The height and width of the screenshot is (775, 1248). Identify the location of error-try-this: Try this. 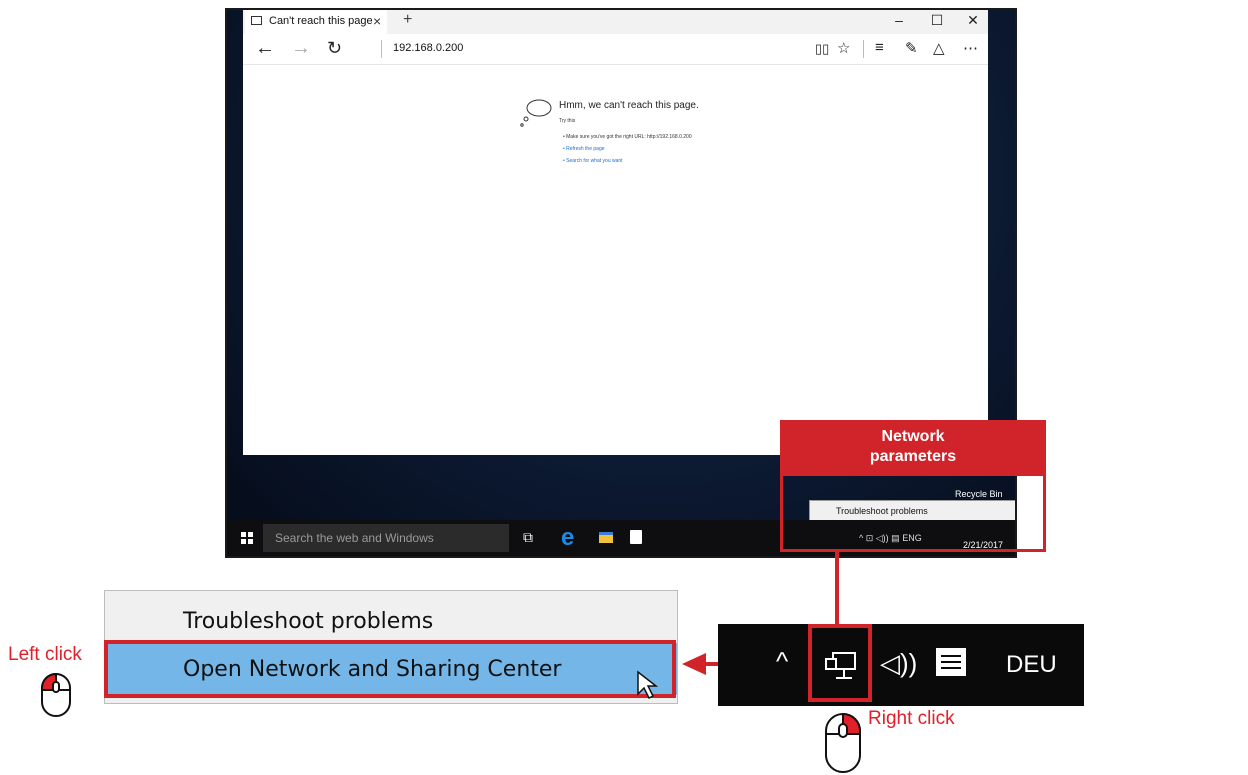
(567, 121).